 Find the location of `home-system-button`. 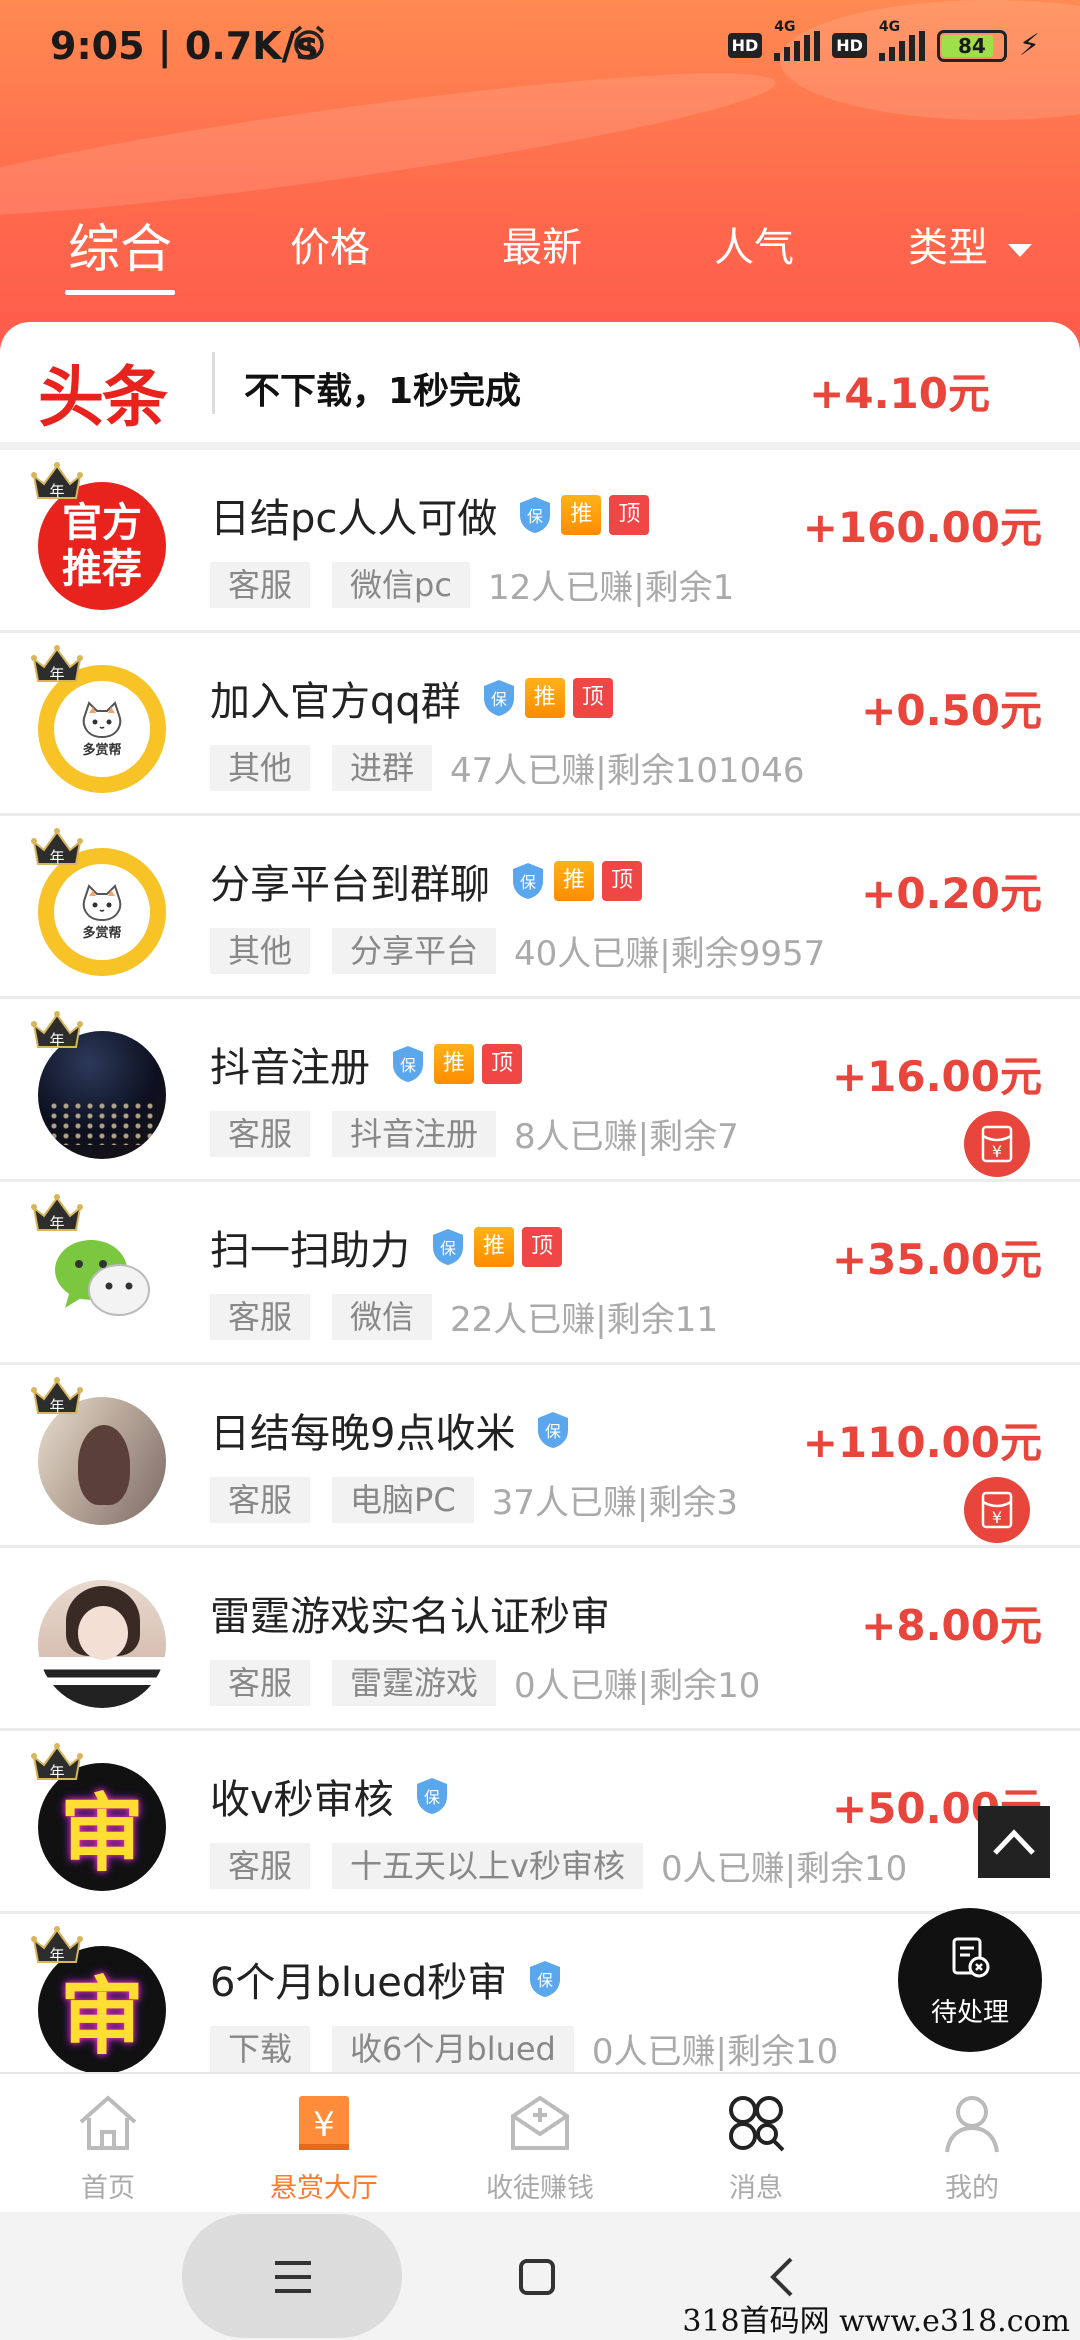

home-system-button is located at coordinates (537, 2277).